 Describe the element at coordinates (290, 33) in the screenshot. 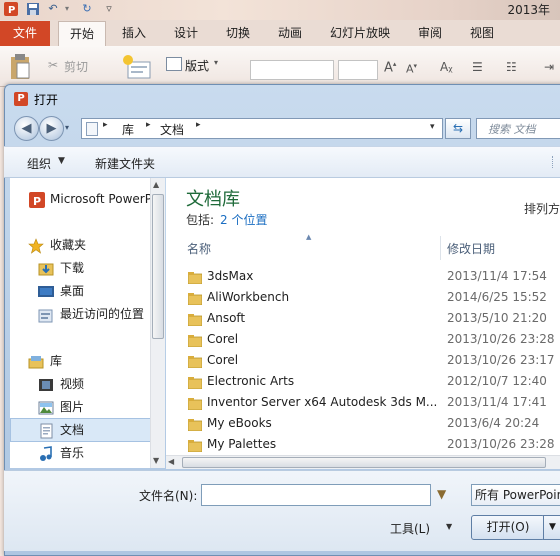

I see `tab-animations: 动画` at that location.